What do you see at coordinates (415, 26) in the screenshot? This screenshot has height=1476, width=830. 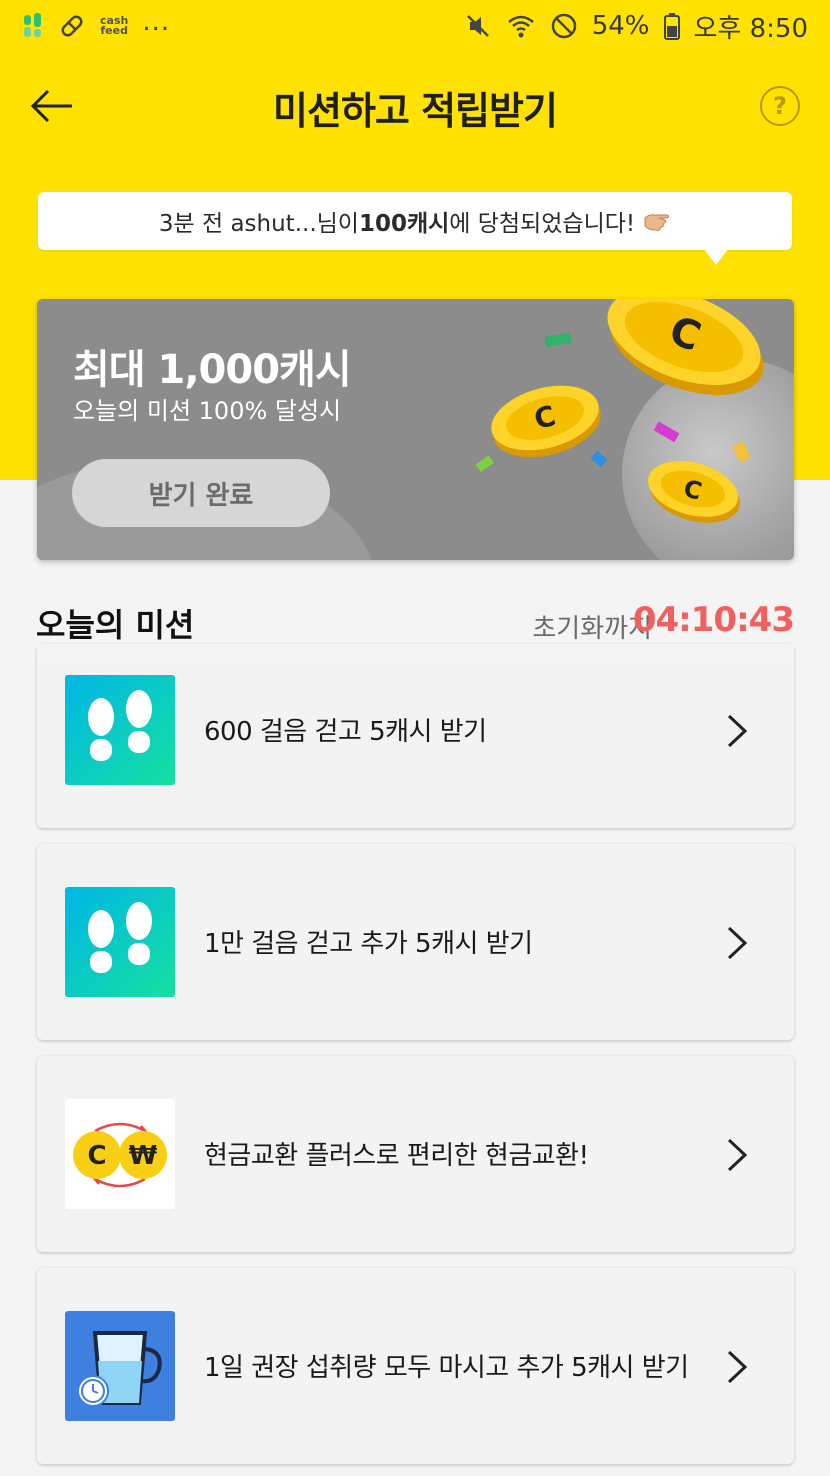 I see `status-bar: cash feed ... 54% 오후 8:50` at bounding box center [415, 26].